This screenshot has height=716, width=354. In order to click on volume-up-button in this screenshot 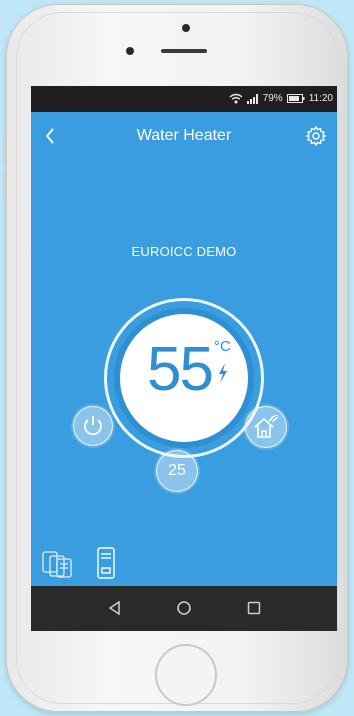, I will do `click(4, 149)`.